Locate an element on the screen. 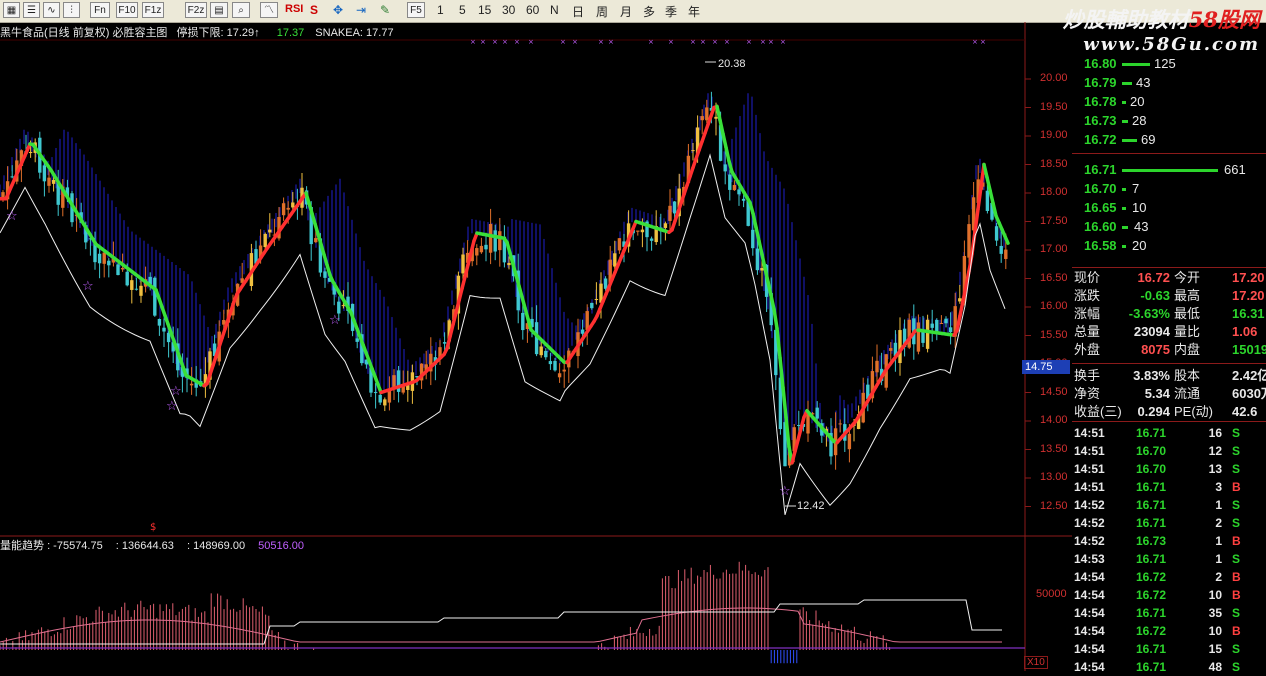 The width and height of the screenshot is (1266, 676). signal-star-icon: ☆ is located at coordinates (335, 320).